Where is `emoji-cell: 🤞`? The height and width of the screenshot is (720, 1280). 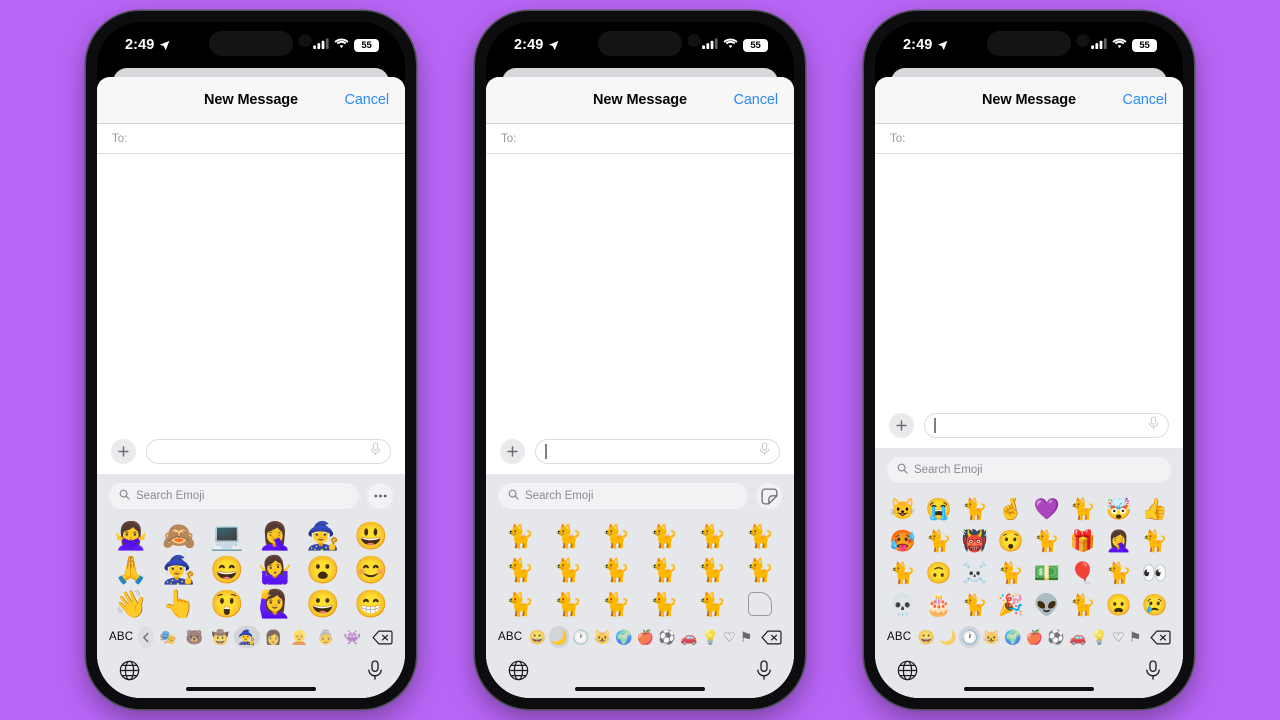
emoji-cell: 🤞 is located at coordinates (1011, 509).